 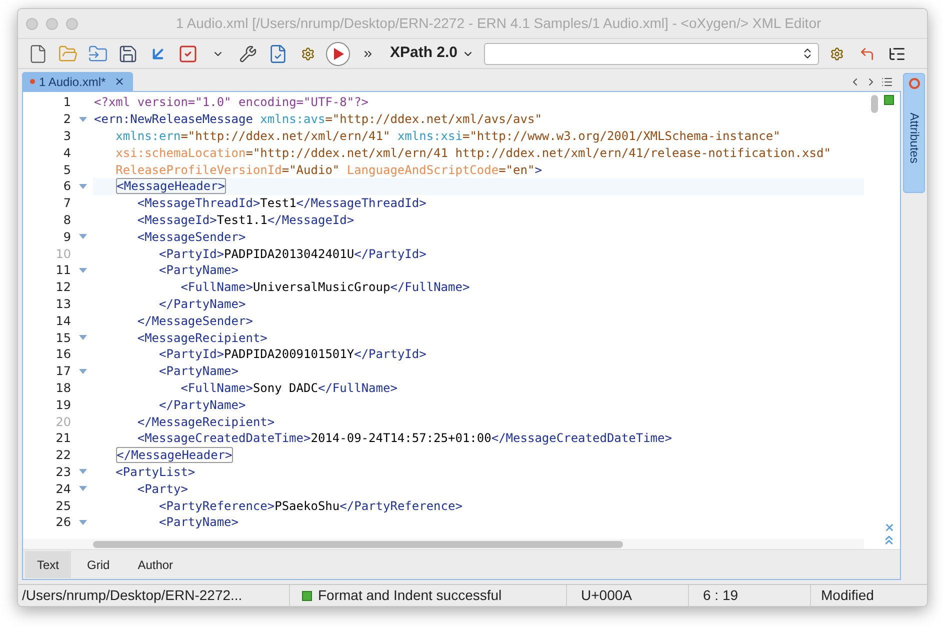 I want to click on code-line: <MessageRecipient>, so click(x=202, y=338).